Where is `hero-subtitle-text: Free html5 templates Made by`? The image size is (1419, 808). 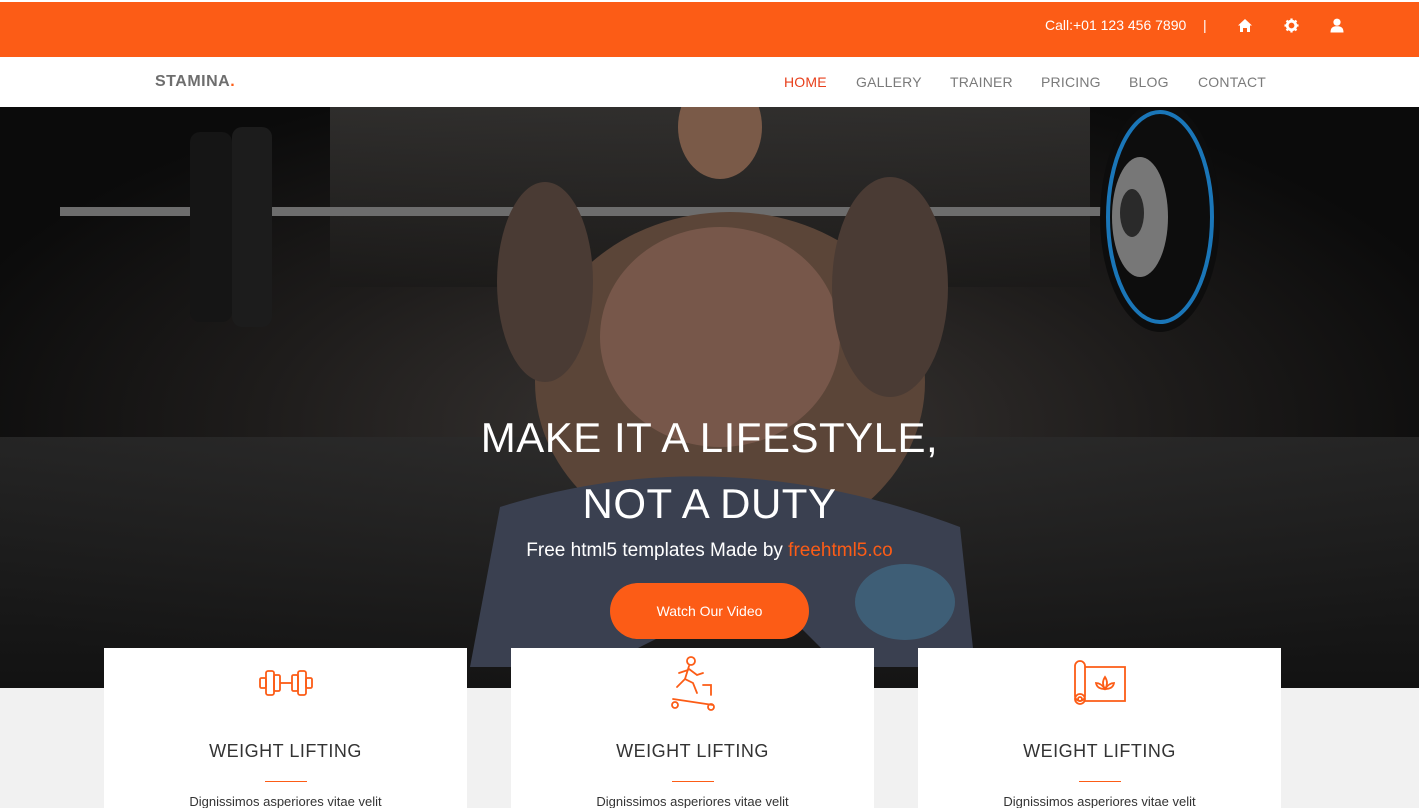
hero-subtitle-text: Free html5 templates Made by is located at coordinates (657, 550).